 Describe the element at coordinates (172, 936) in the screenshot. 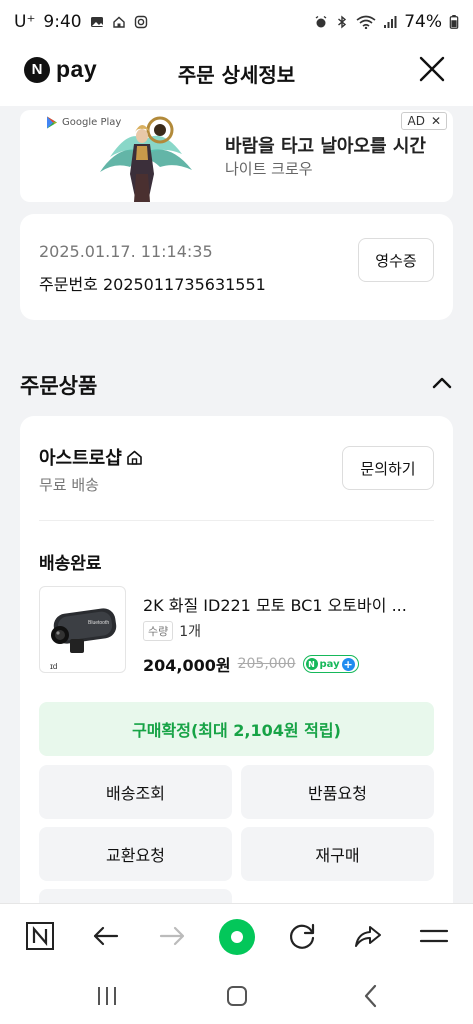

I see `forward-arrow-icon` at that location.